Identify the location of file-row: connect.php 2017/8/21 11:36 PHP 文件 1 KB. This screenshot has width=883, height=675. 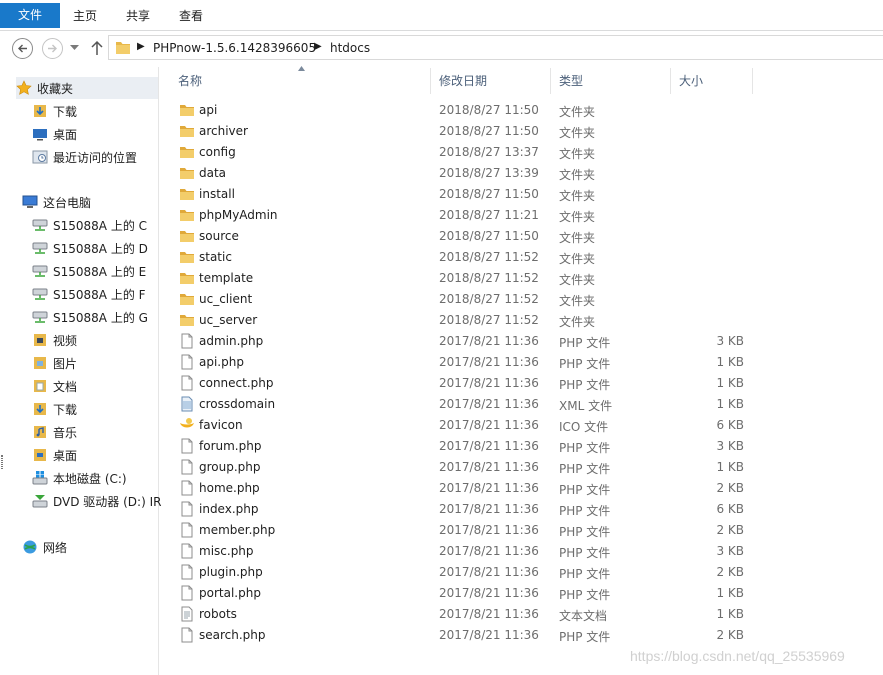
(470, 383).